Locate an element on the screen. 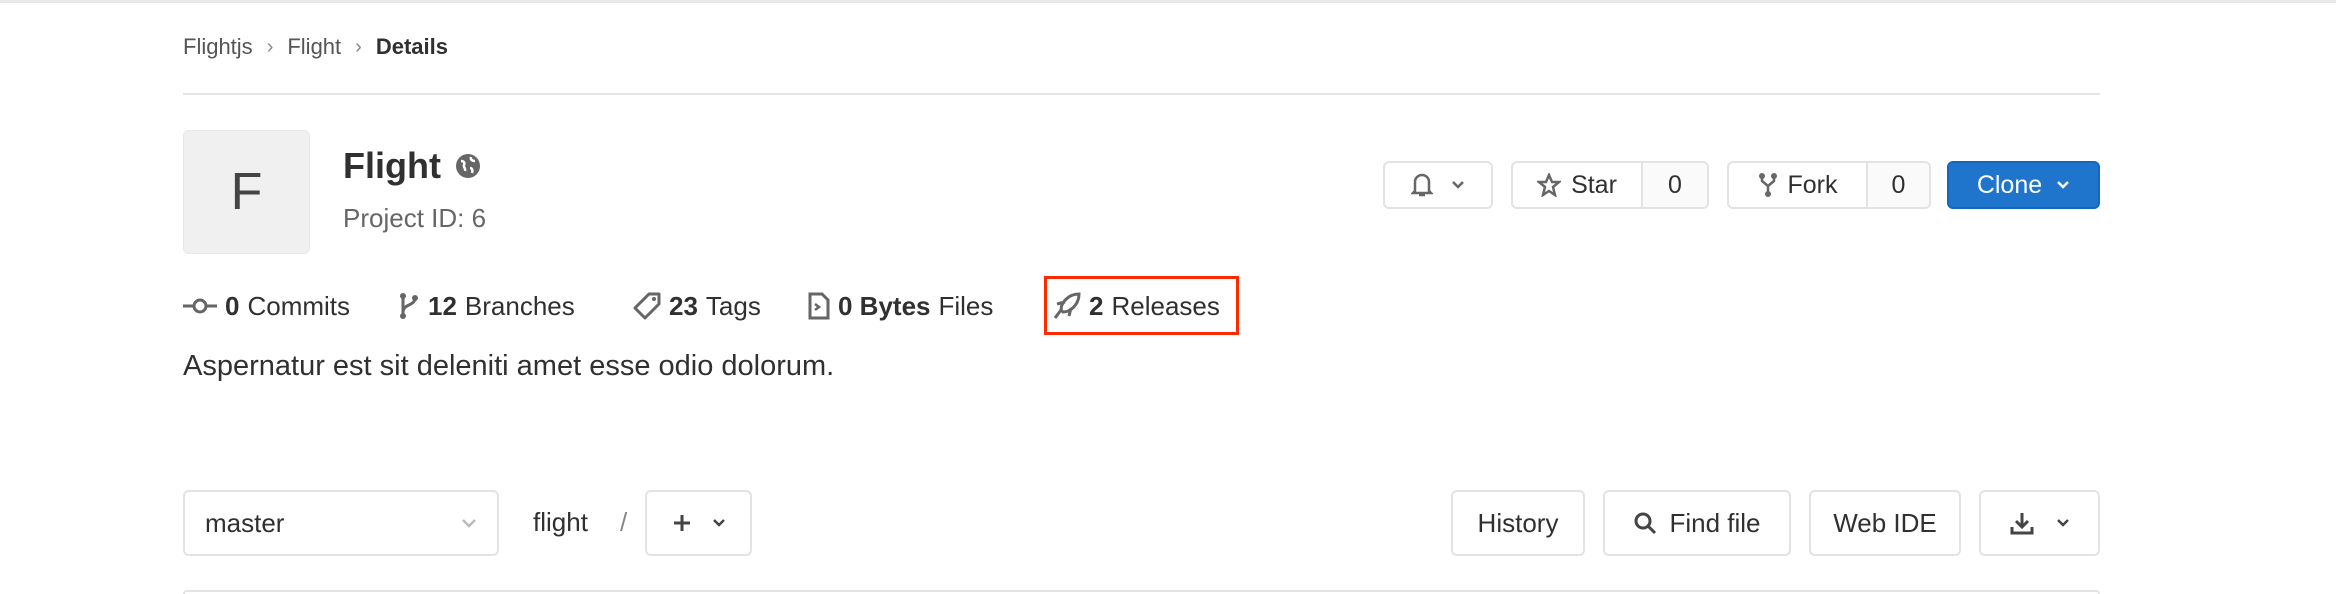  stat-branches: 12 Branches is located at coordinates (486, 306).